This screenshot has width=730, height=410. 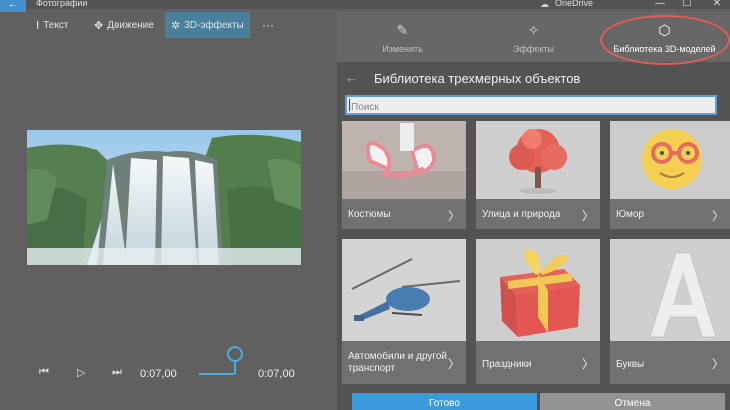 I want to click on library-title: Библиотека трехмерных объектов, so click(x=477, y=78).